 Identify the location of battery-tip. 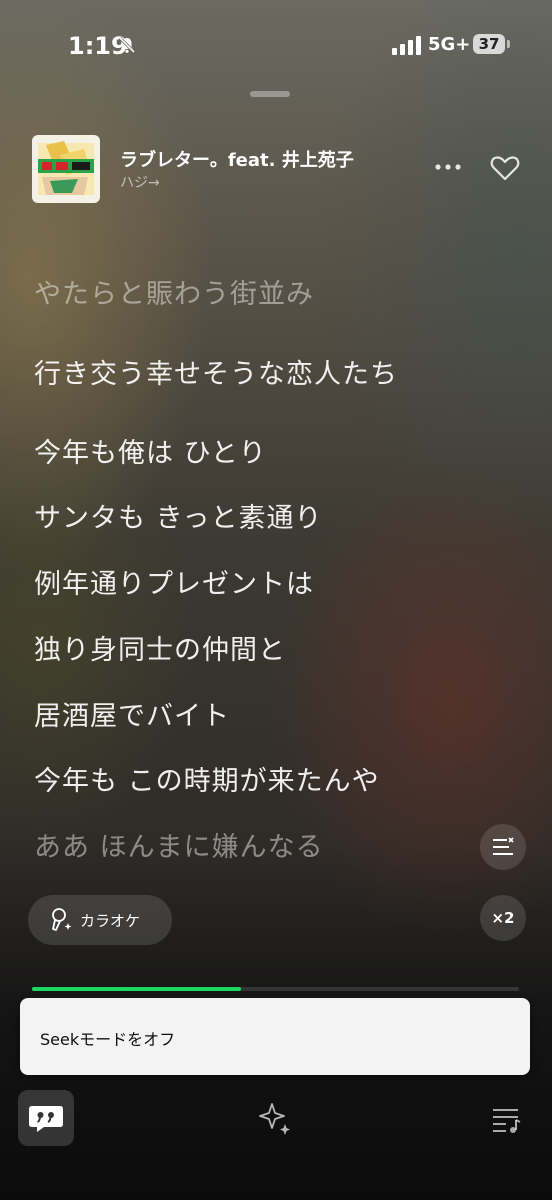
(508, 44).